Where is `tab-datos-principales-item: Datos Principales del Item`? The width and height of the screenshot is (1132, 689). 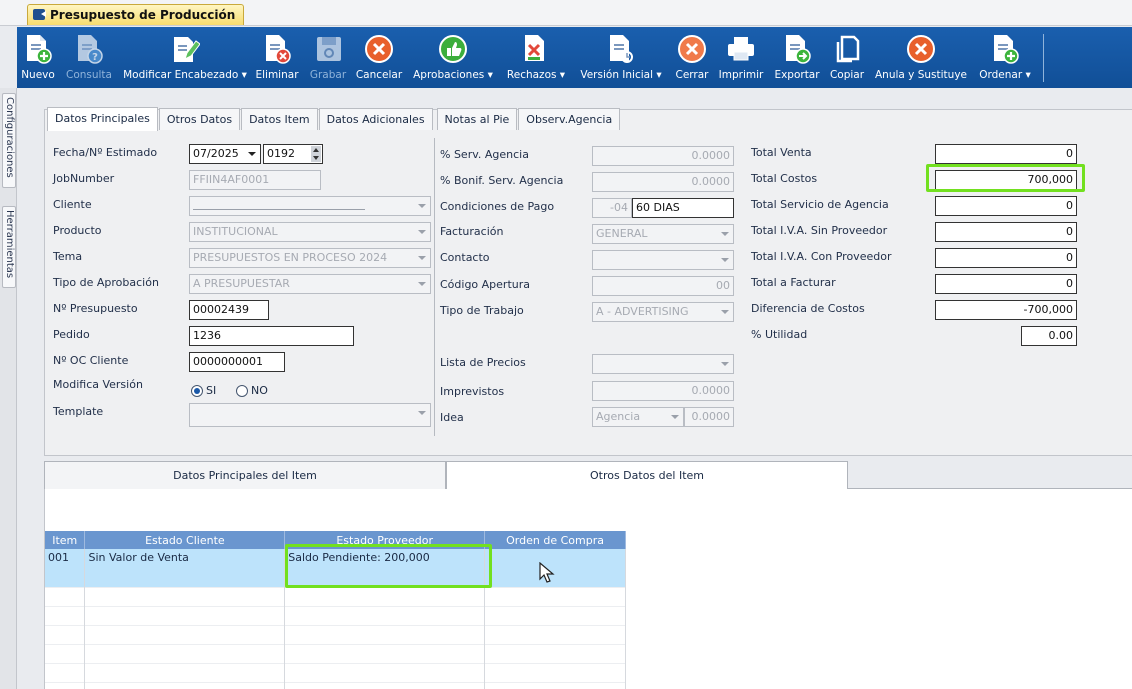
tab-datos-principales-item: Datos Principales del Item is located at coordinates (245, 475).